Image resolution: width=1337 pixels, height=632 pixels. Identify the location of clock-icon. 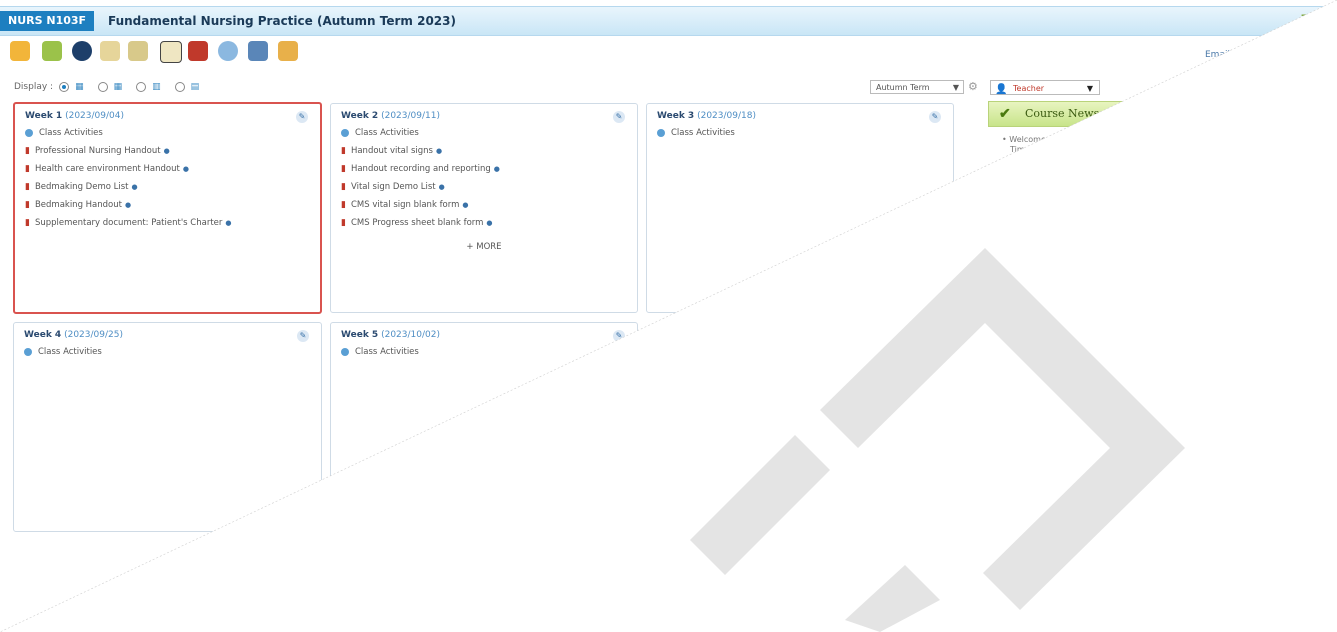
(228, 51).